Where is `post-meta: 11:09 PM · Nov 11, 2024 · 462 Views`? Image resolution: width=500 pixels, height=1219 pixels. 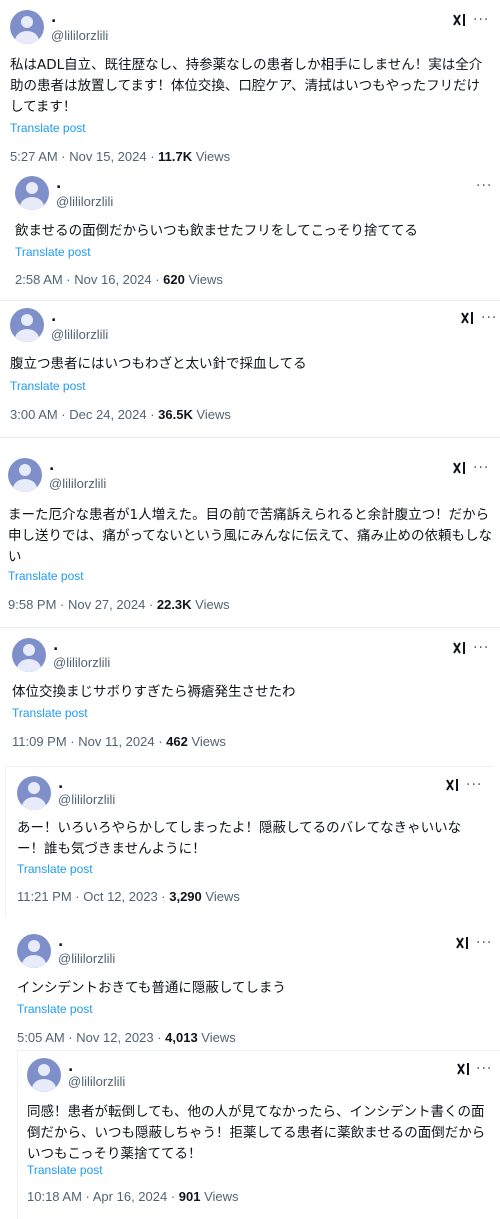 post-meta: 11:09 PM · Nov 11, 2024 · 462 Views is located at coordinates (119, 742).